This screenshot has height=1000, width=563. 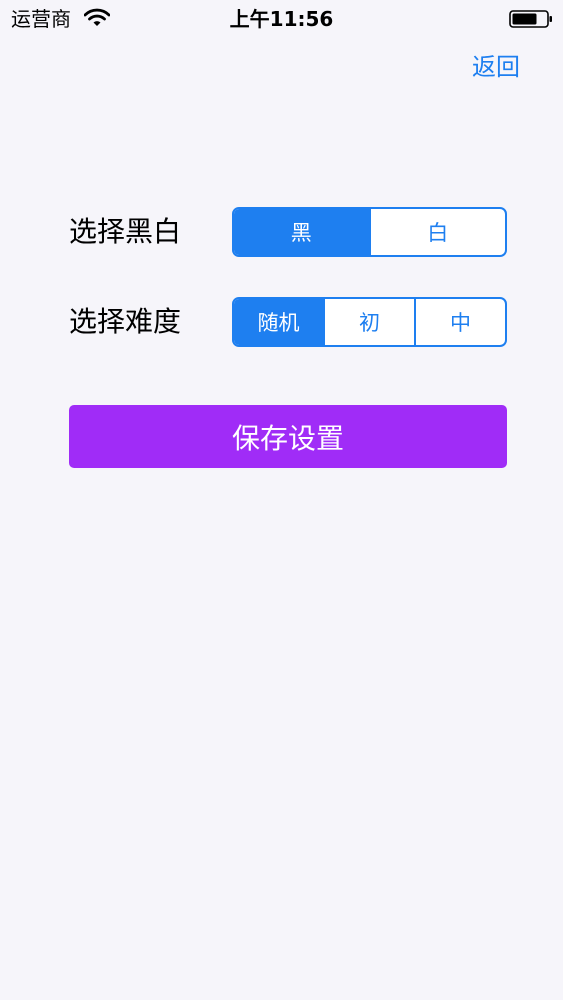 What do you see at coordinates (437, 232) in the screenshot?
I see `segment-white: 白` at bounding box center [437, 232].